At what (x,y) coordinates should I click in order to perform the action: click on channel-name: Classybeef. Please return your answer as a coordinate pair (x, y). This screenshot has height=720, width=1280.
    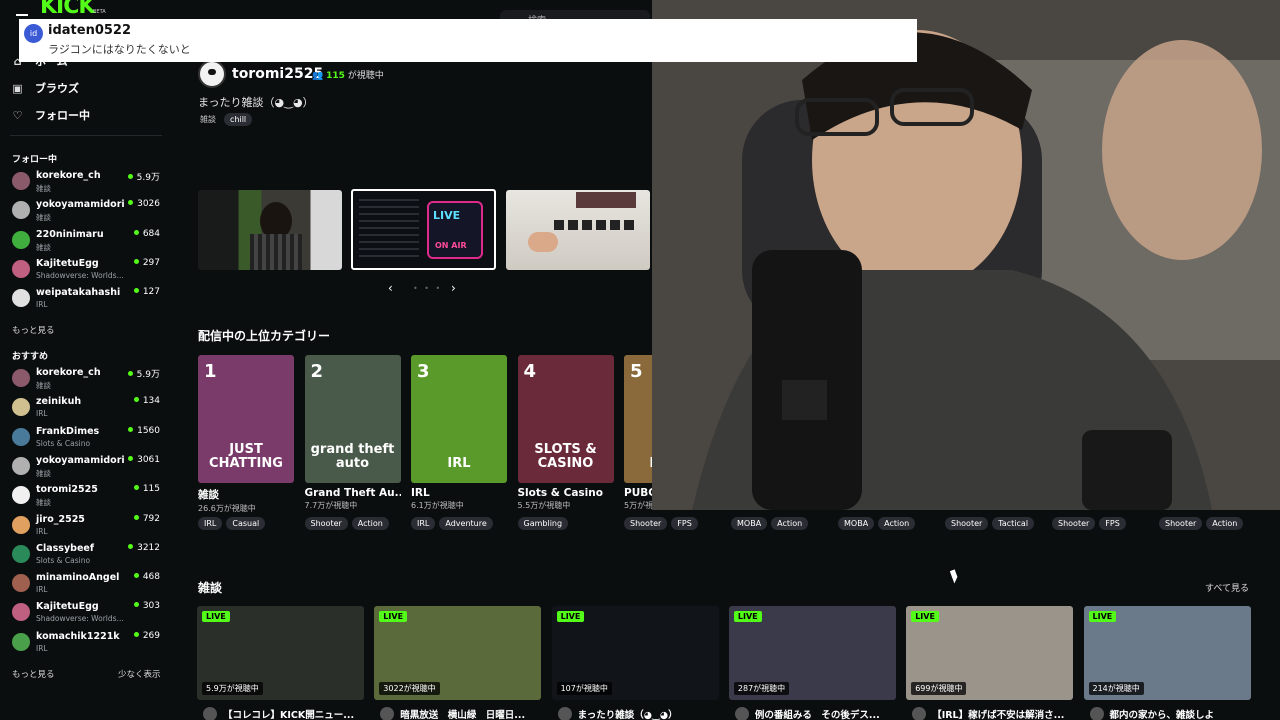
    Looking at the image, I should click on (65, 548).